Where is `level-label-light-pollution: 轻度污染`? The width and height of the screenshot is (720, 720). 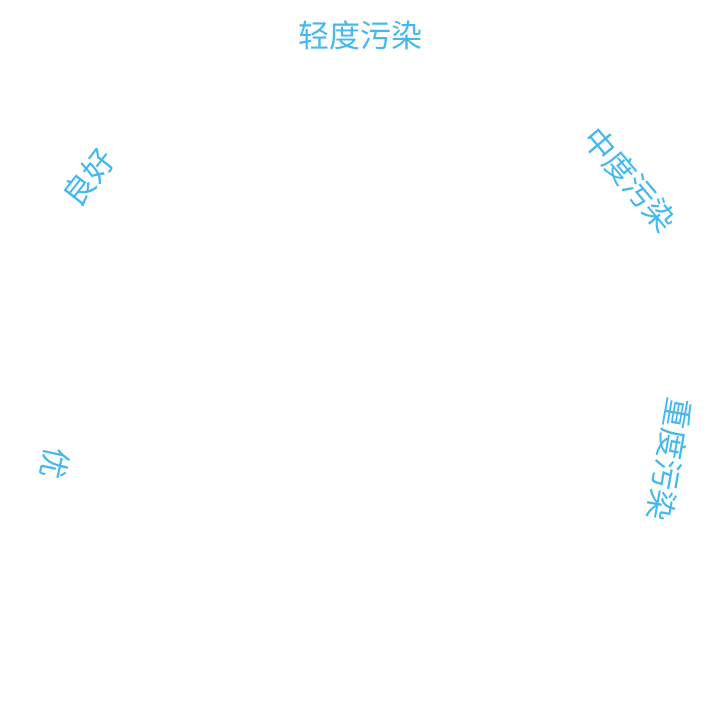 level-label-light-pollution: 轻度污染 is located at coordinates (360, 36).